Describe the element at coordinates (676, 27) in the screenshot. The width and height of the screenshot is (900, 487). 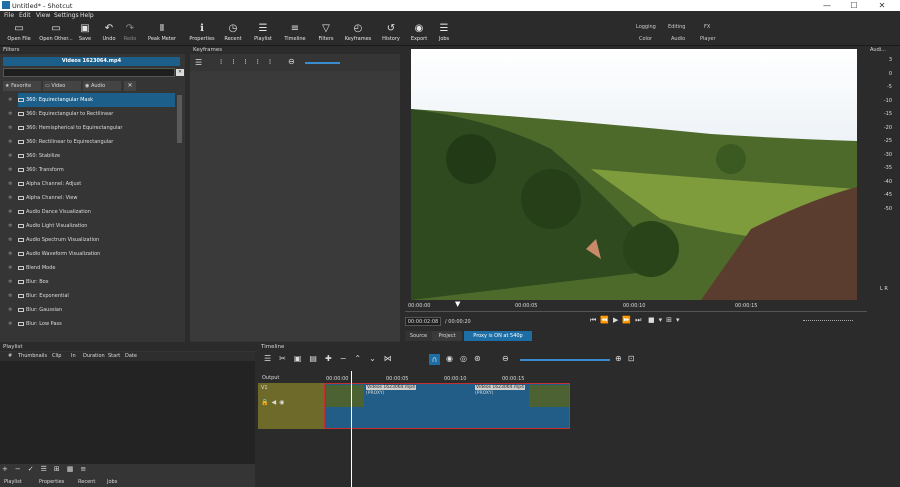
I see `layout-editing: Editing` at that location.